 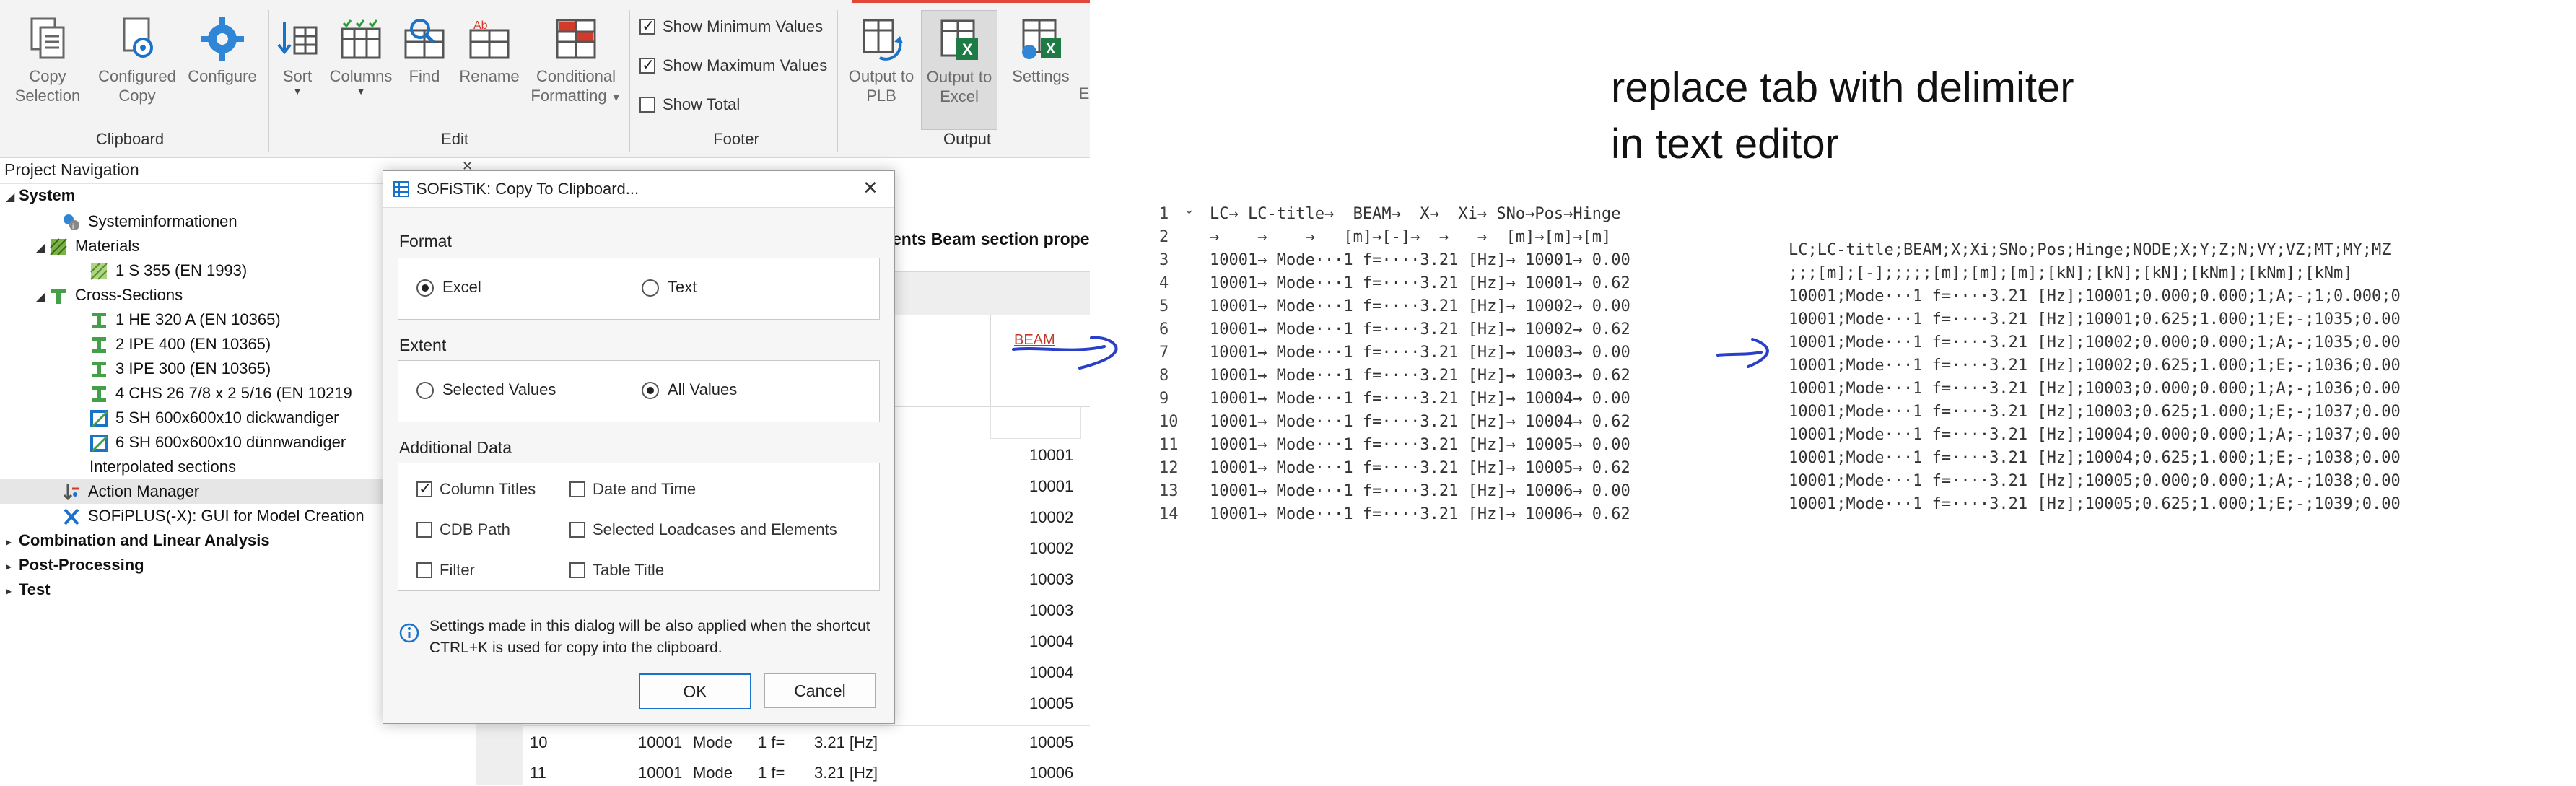 What do you see at coordinates (9, 591) in the screenshot?
I see `collapsed-arrow-icon: ▸` at bounding box center [9, 591].